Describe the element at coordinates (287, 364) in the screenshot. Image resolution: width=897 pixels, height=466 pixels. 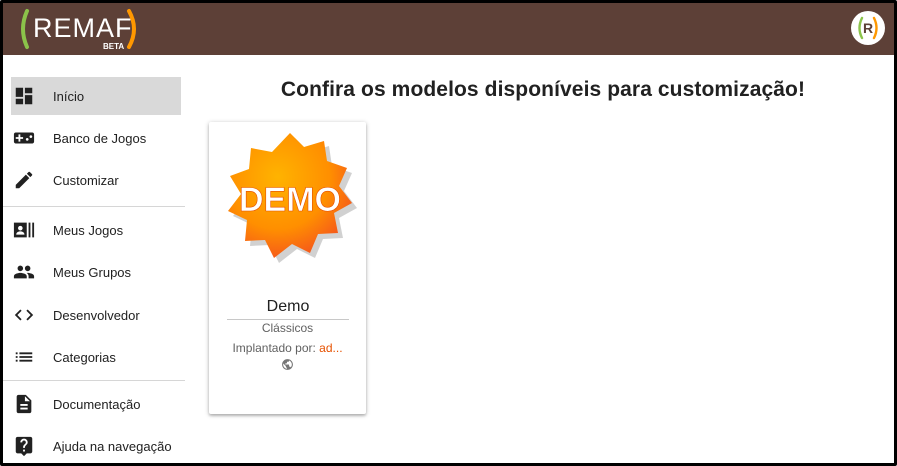
I see `globe-icon` at that location.